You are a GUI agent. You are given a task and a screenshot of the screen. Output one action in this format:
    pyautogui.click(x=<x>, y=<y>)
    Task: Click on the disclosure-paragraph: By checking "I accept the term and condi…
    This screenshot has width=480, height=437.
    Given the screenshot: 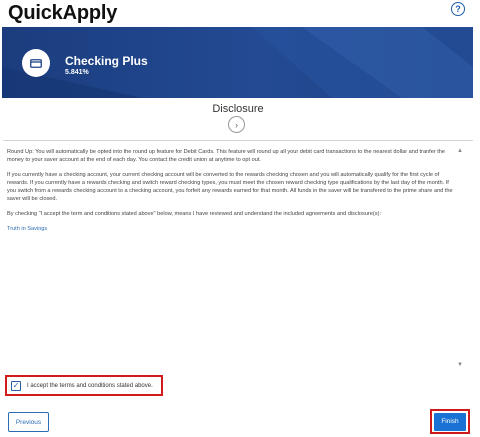 What is the action you would take?
    pyautogui.click(x=194, y=214)
    